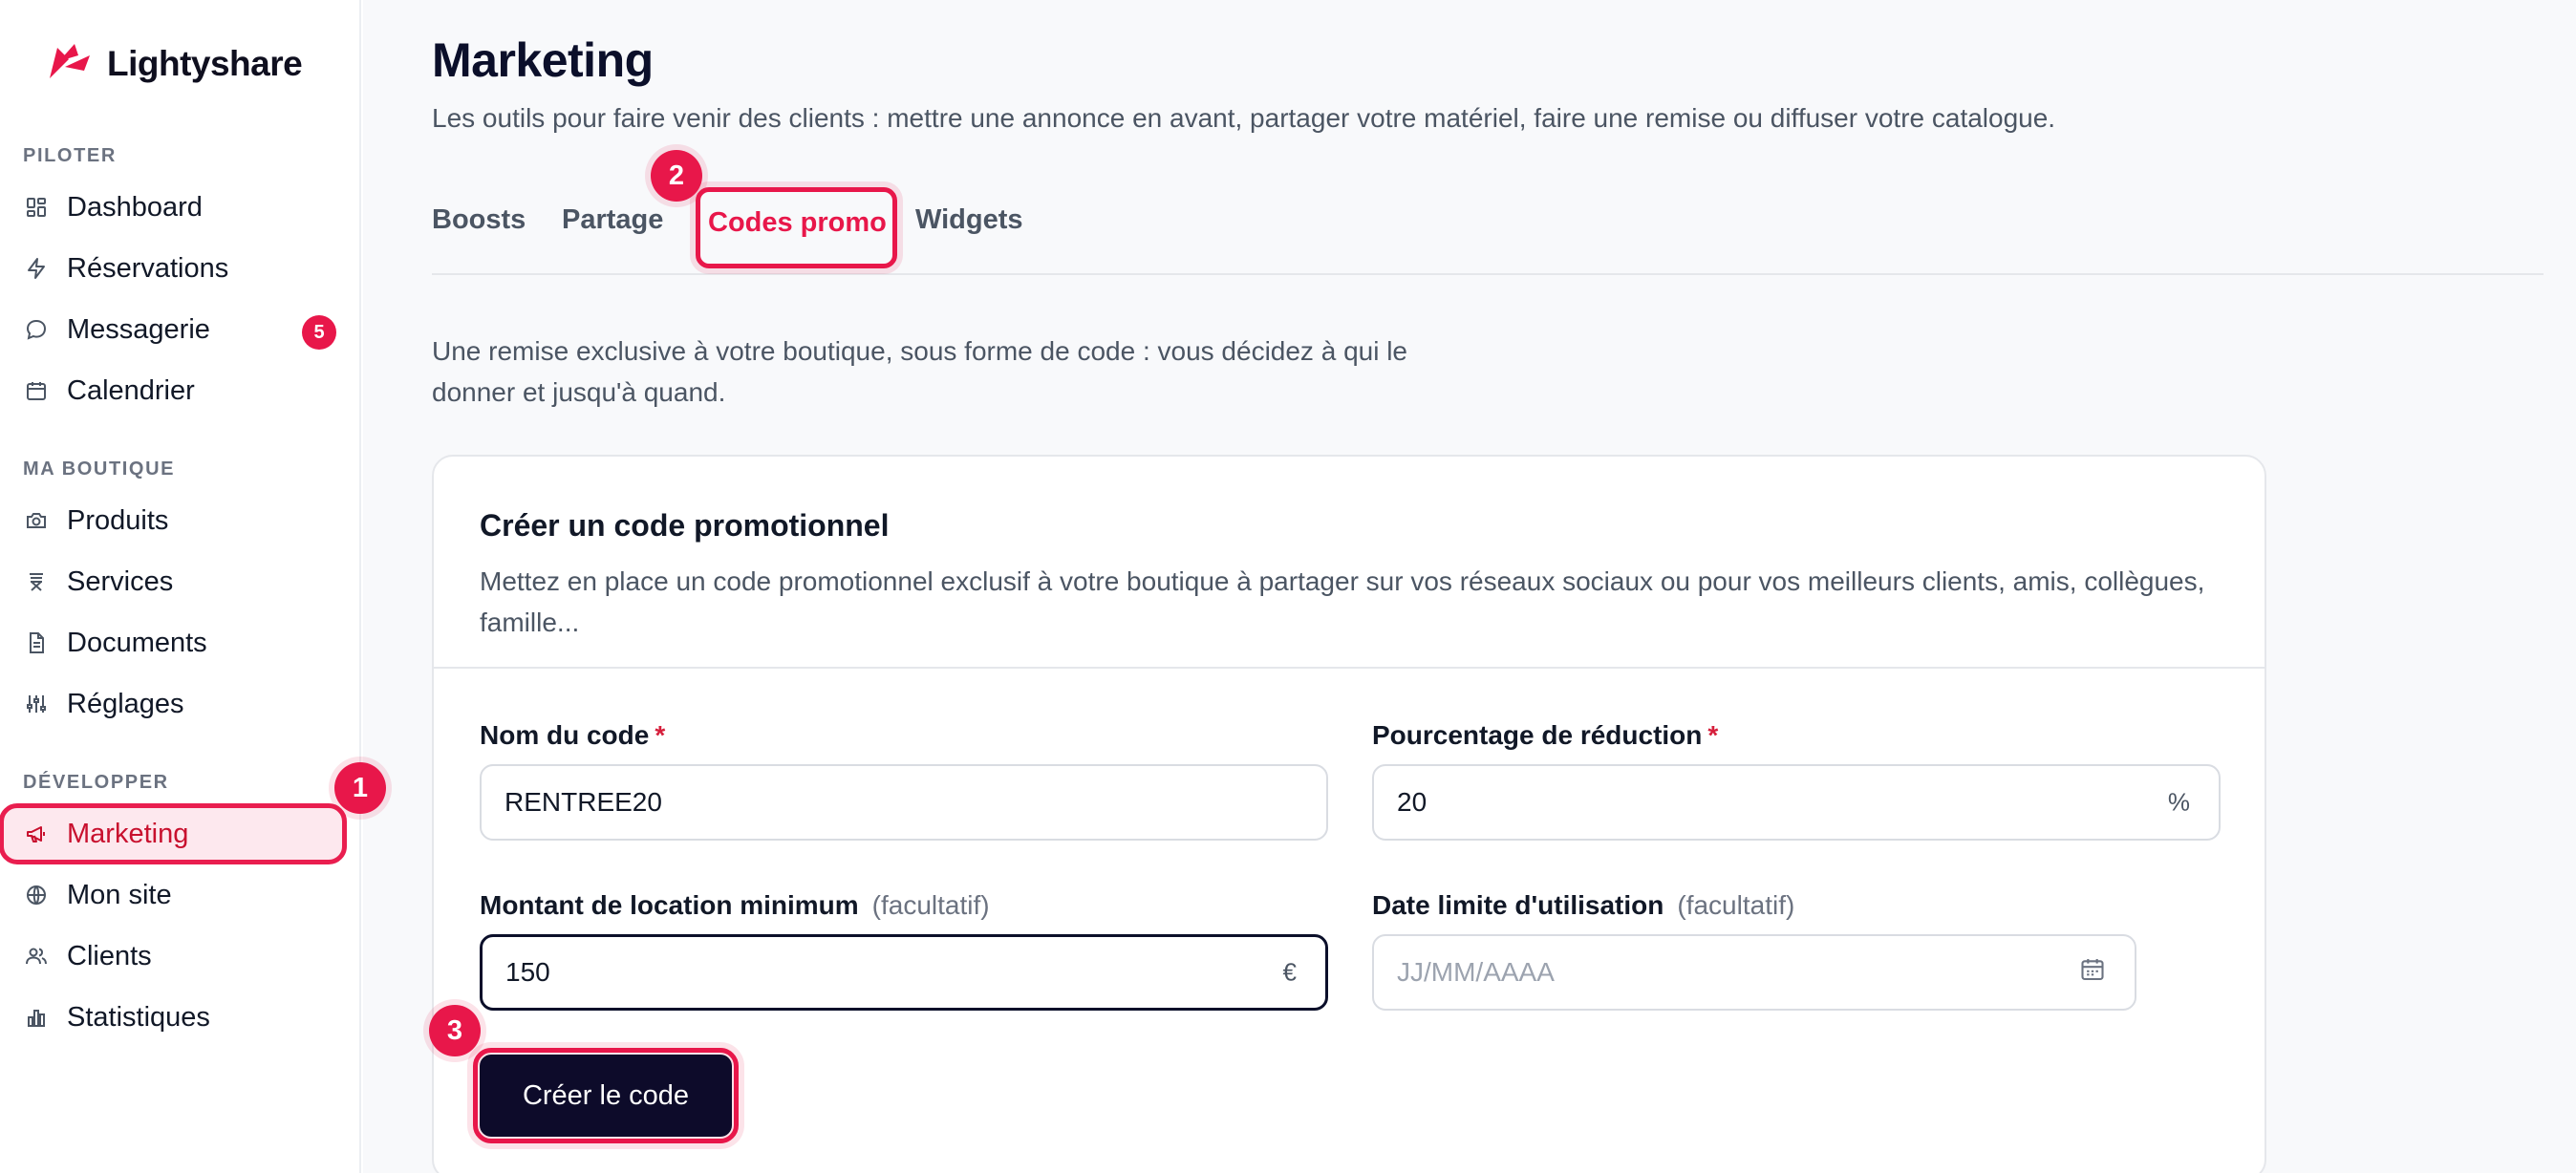 This screenshot has height=1173, width=2576. I want to click on sidebar-item-reglages: Réglages, so click(177, 704).